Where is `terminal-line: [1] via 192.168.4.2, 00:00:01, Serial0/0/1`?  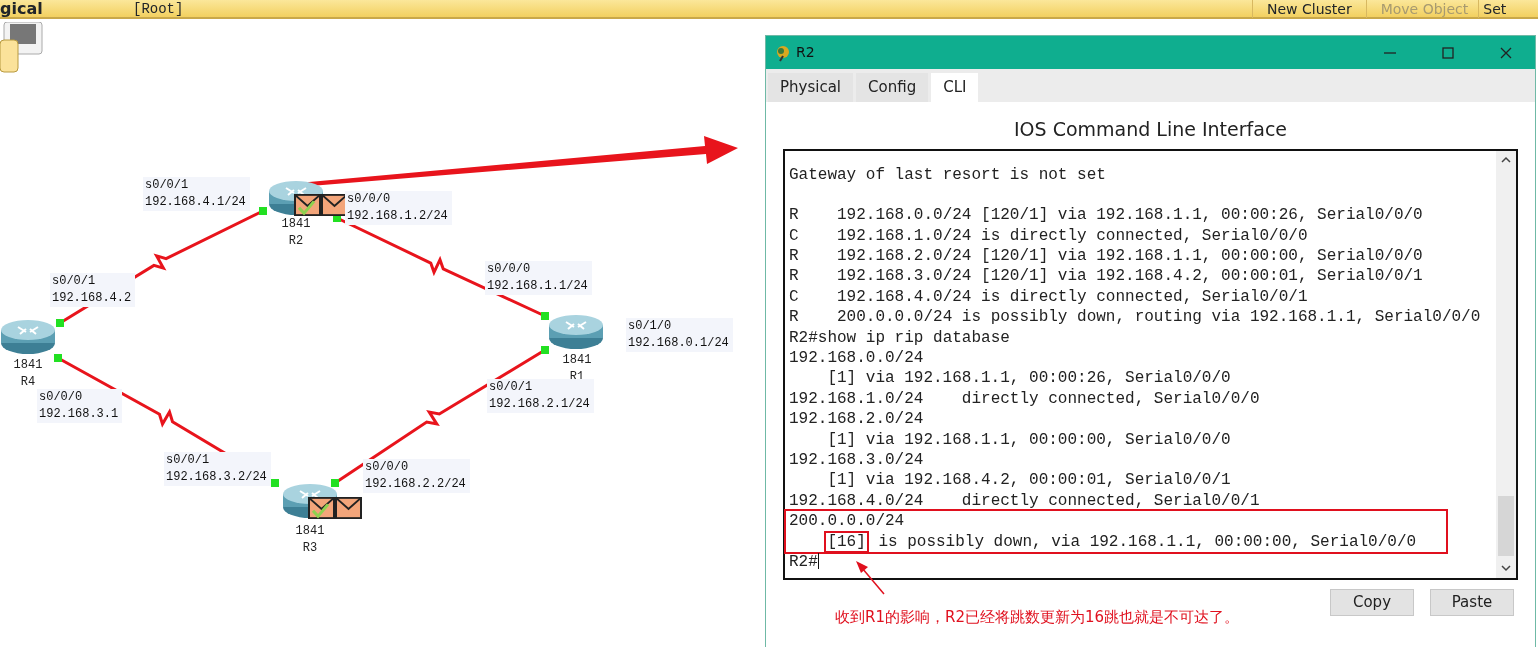 terminal-line: [1] via 192.168.4.2, 00:00:01, Serial0/0/1 is located at coordinates (1029, 480).